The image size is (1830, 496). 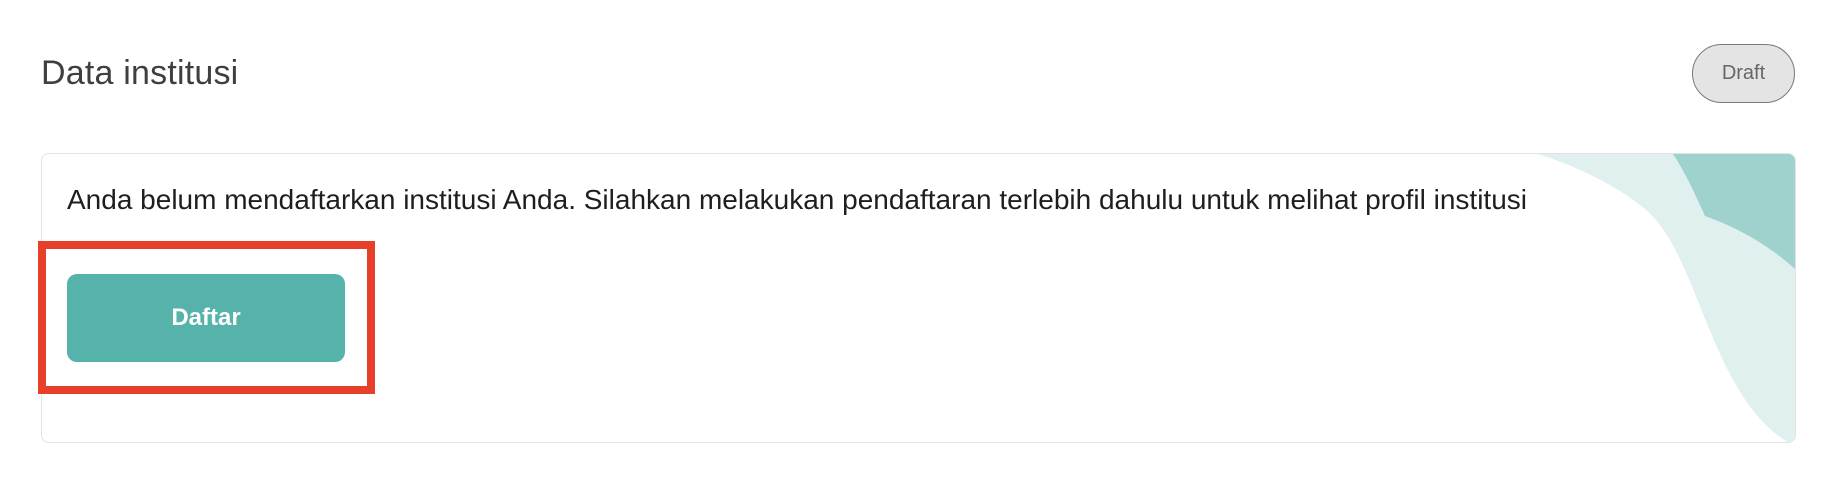 What do you see at coordinates (140, 72) in the screenshot?
I see `page-title: Data institusi` at bounding box center [140, 72].